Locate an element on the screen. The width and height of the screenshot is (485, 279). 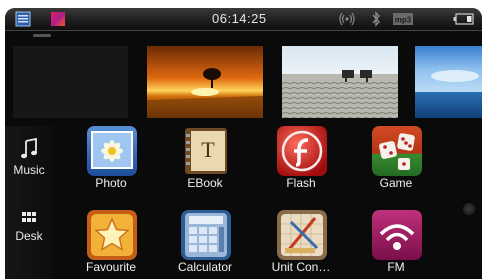
app-ebook: T EBook is located at coordinates (205, 164).